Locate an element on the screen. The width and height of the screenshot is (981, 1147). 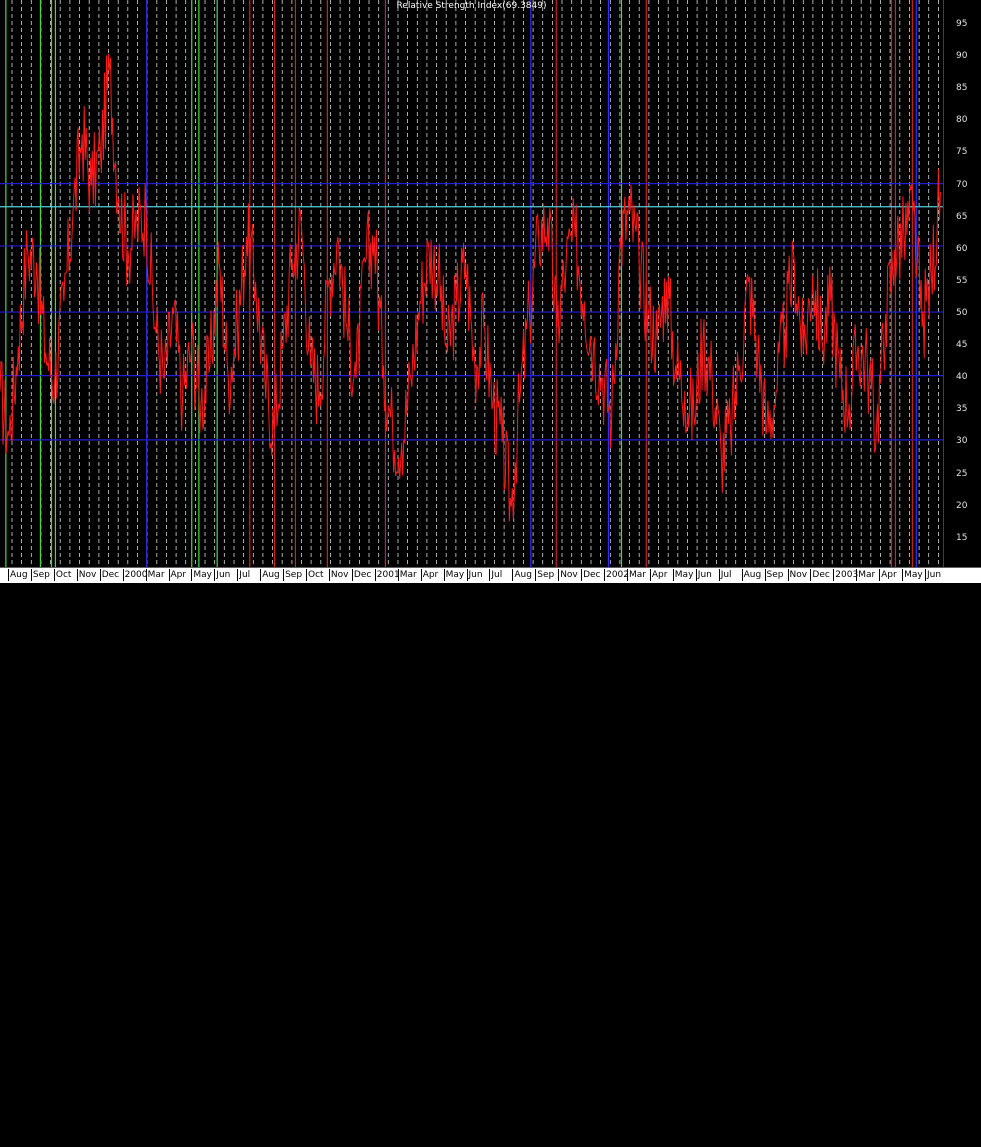
y-tick-label: 25 is located at coordinates (962, 473).